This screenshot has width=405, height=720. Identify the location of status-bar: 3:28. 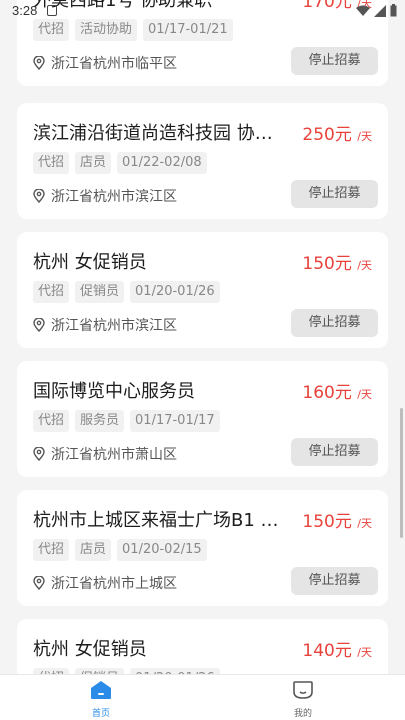
(202, 12).